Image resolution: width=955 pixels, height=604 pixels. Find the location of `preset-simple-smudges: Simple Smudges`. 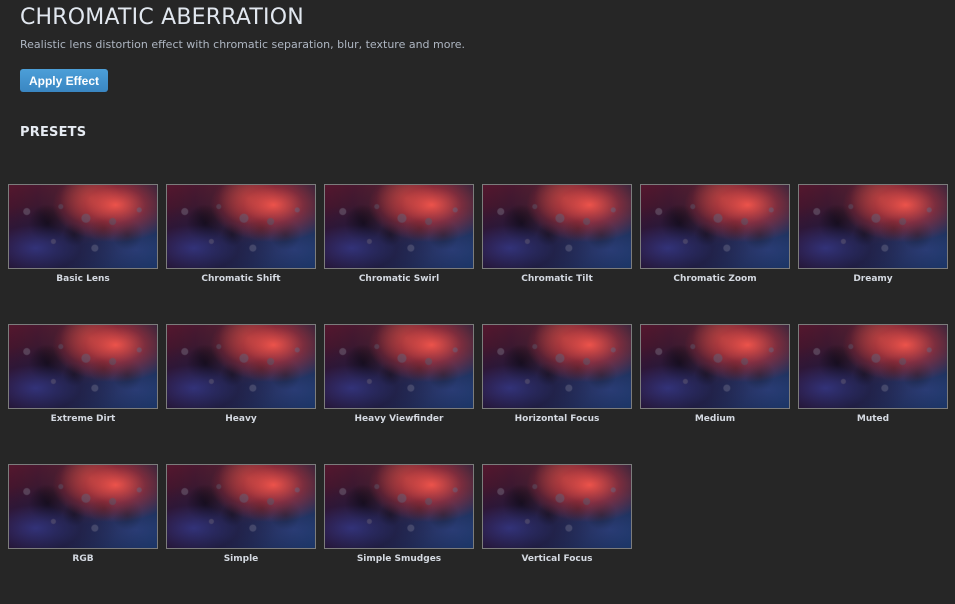

preset-simple-smudges: Simple Smudges is located at coordinates (399, 534).